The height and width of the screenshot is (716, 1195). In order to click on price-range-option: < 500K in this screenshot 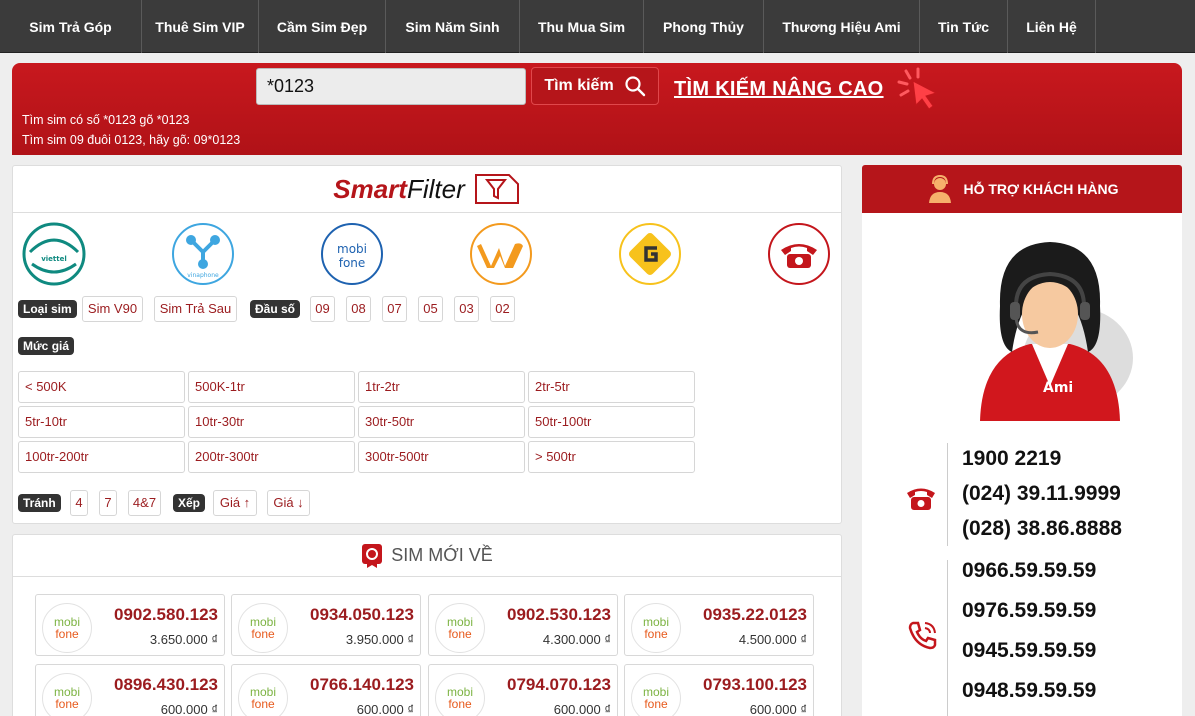, I will do `click(101, 387)`.